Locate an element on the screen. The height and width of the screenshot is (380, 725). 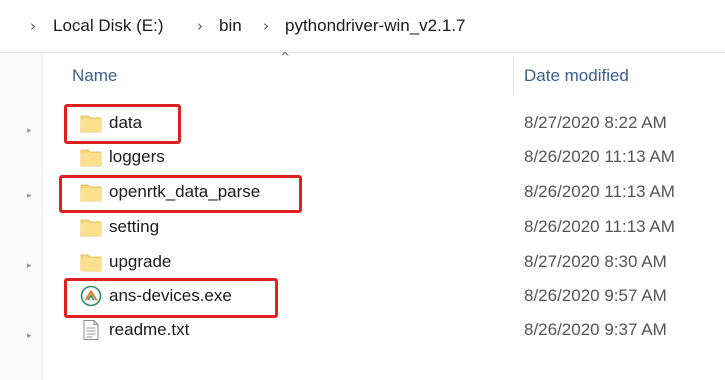
file-date-modified: 8/26/2020 9:57 AM is located at coordinates (595, 295).